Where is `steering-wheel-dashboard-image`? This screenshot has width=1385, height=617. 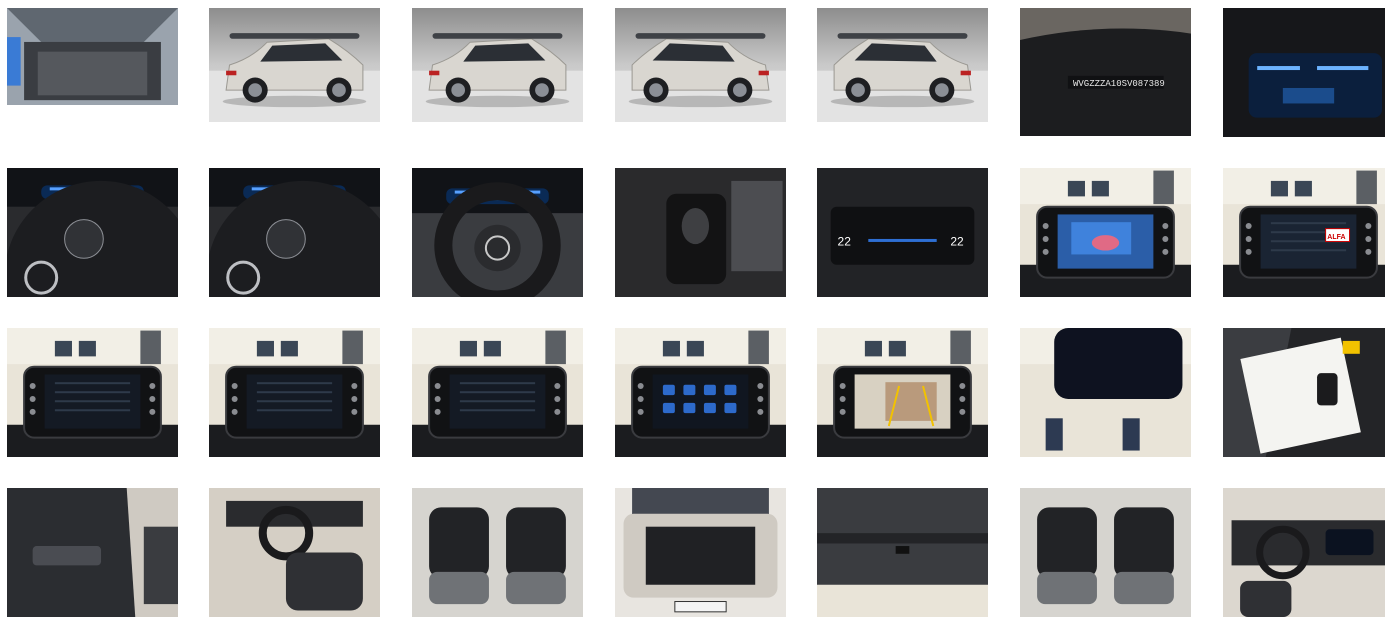
steering-wheel-dashboard-image is located at coordinates (497, 232).